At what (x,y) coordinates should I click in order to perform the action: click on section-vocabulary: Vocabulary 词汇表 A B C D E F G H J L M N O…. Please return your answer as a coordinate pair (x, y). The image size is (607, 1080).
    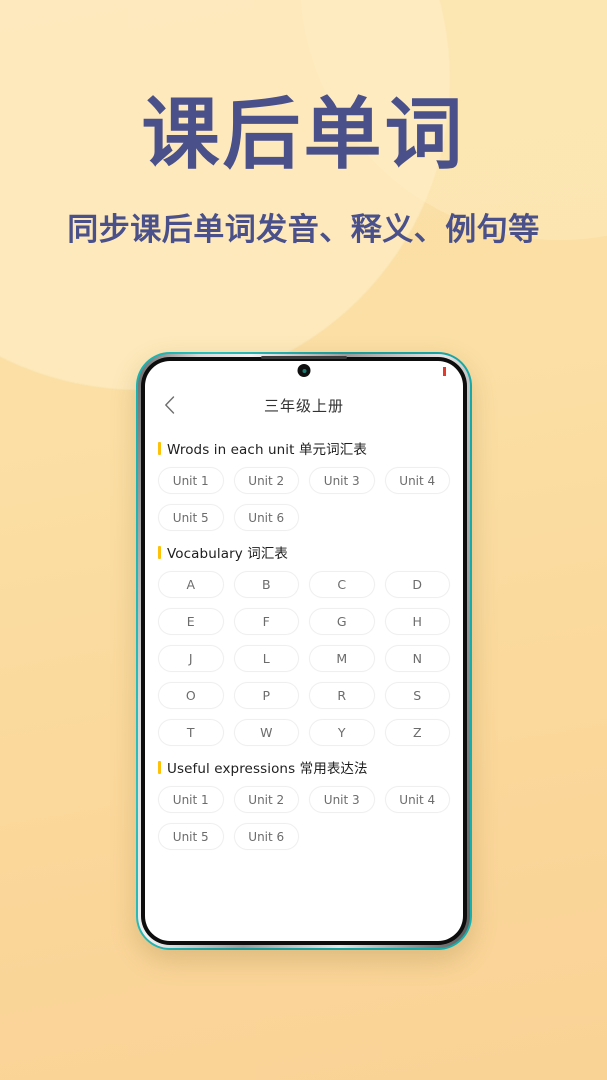
    Looking at the image, I should click on (304, 639).